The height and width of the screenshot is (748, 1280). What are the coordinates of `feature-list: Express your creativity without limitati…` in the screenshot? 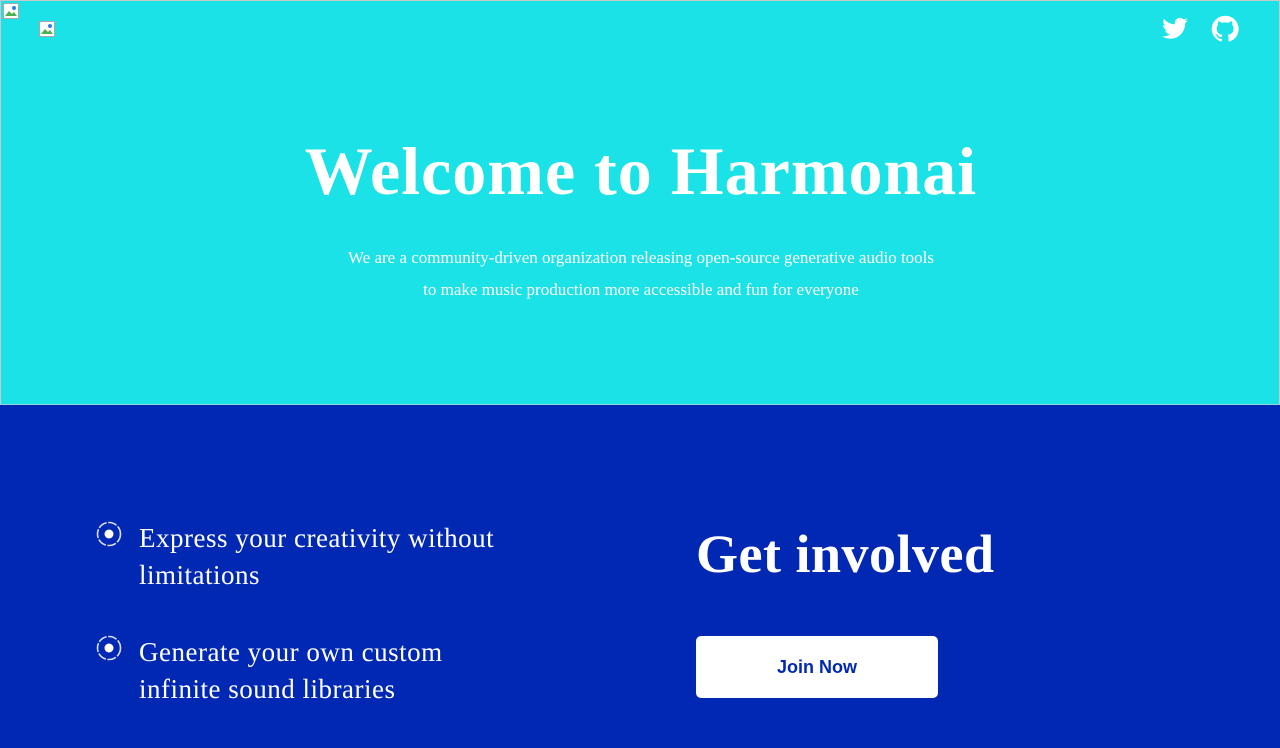 It's located at (310, 634).